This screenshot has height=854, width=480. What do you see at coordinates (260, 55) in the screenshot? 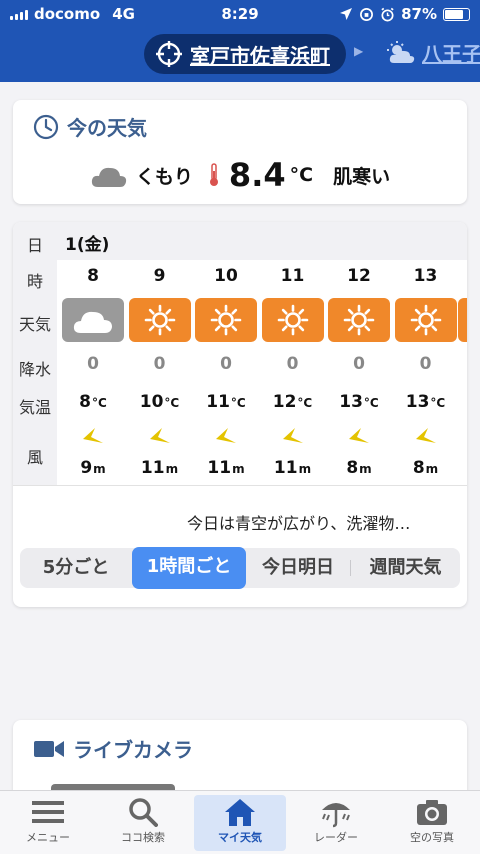
I see `location-name: 室戸市佐喜浜町` at bounding box center [260, 55].